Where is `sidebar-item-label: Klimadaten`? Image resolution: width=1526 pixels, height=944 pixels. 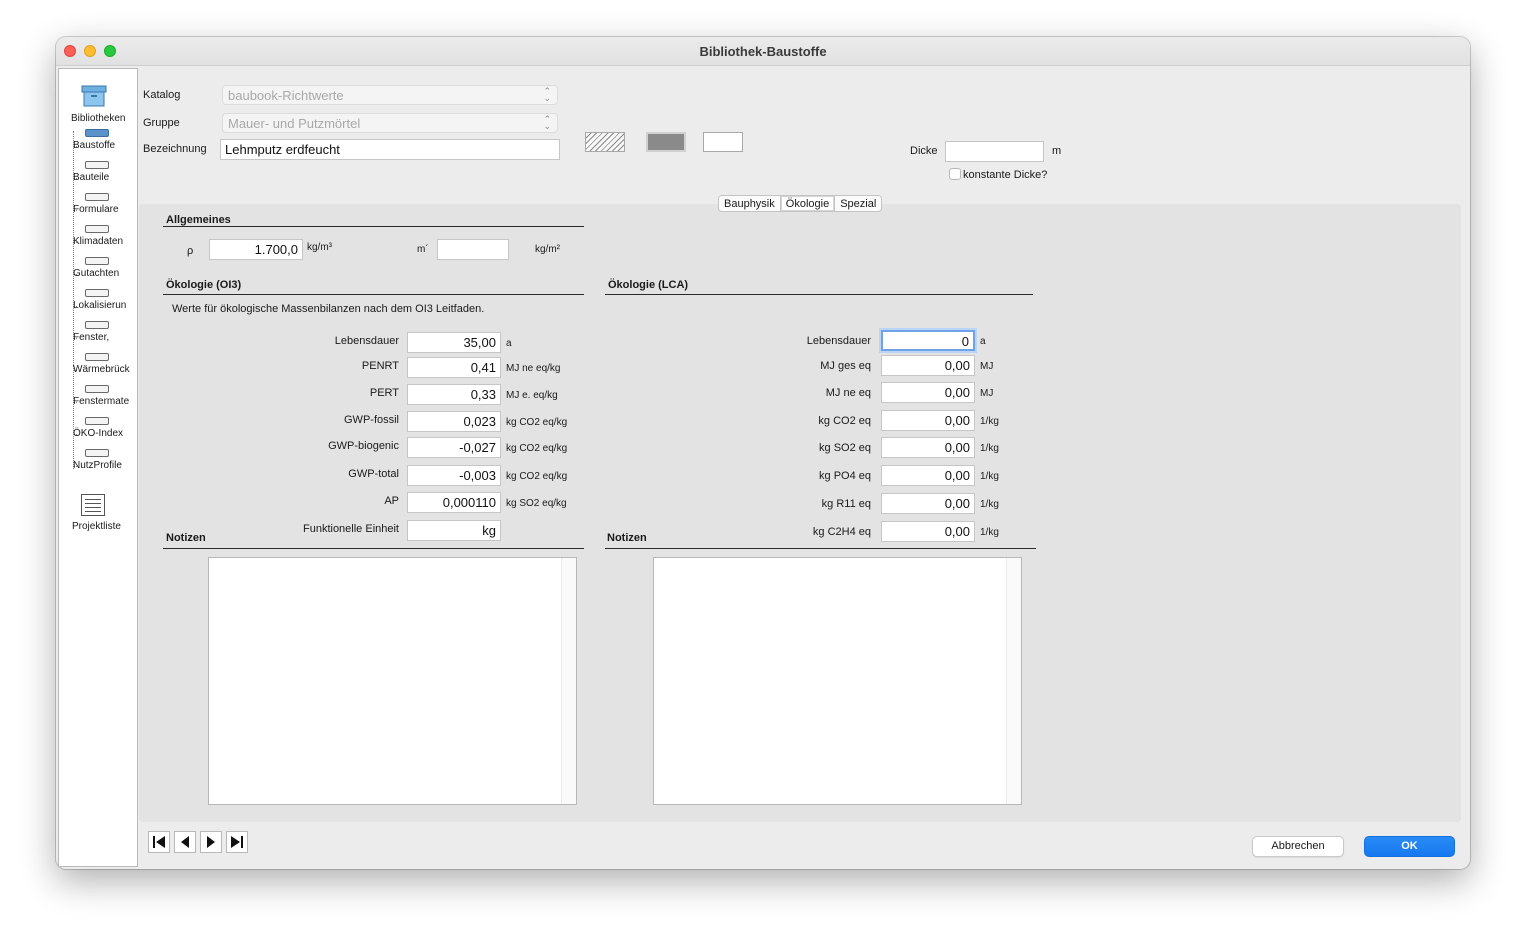
sidebar-item-label: Klimadaten is located at coordinates (98, 241).